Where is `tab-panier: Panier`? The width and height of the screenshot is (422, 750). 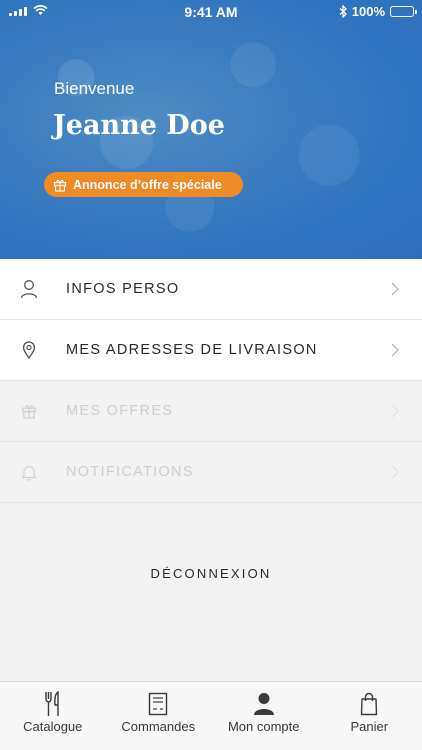 tab-panier: Panier is located at coordinates (369, 716).